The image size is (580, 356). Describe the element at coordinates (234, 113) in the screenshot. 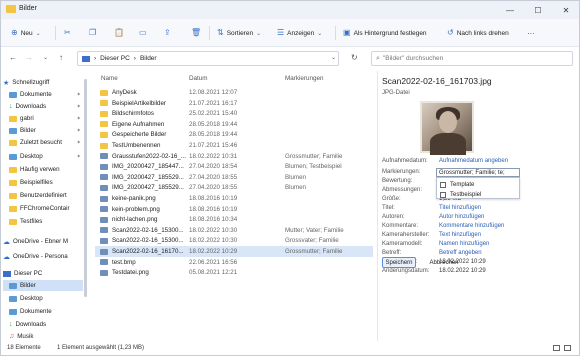

I see `file-row: Bildschirmfotos 25.02.2021 15:40` at that location.